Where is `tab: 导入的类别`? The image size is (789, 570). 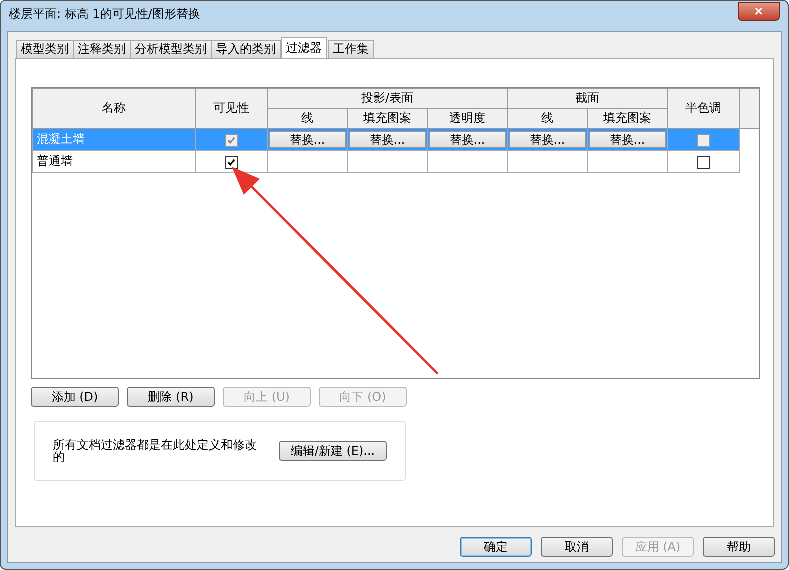 tab: 导入的类别 is located at coordinates (246, 49).